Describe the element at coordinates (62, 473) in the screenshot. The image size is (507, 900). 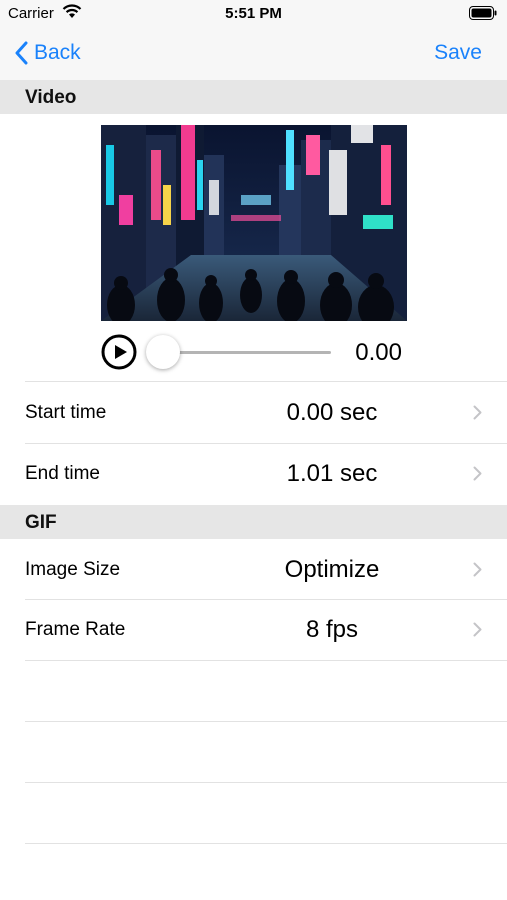
I see `end-time-label: End time` at that location.